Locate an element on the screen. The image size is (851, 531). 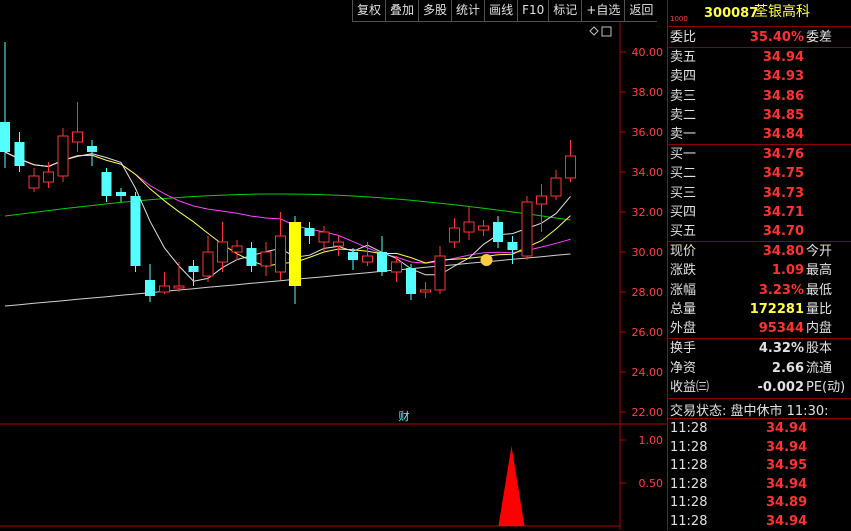
toolbar-button: 复权 is located at coordinates (369, 11).